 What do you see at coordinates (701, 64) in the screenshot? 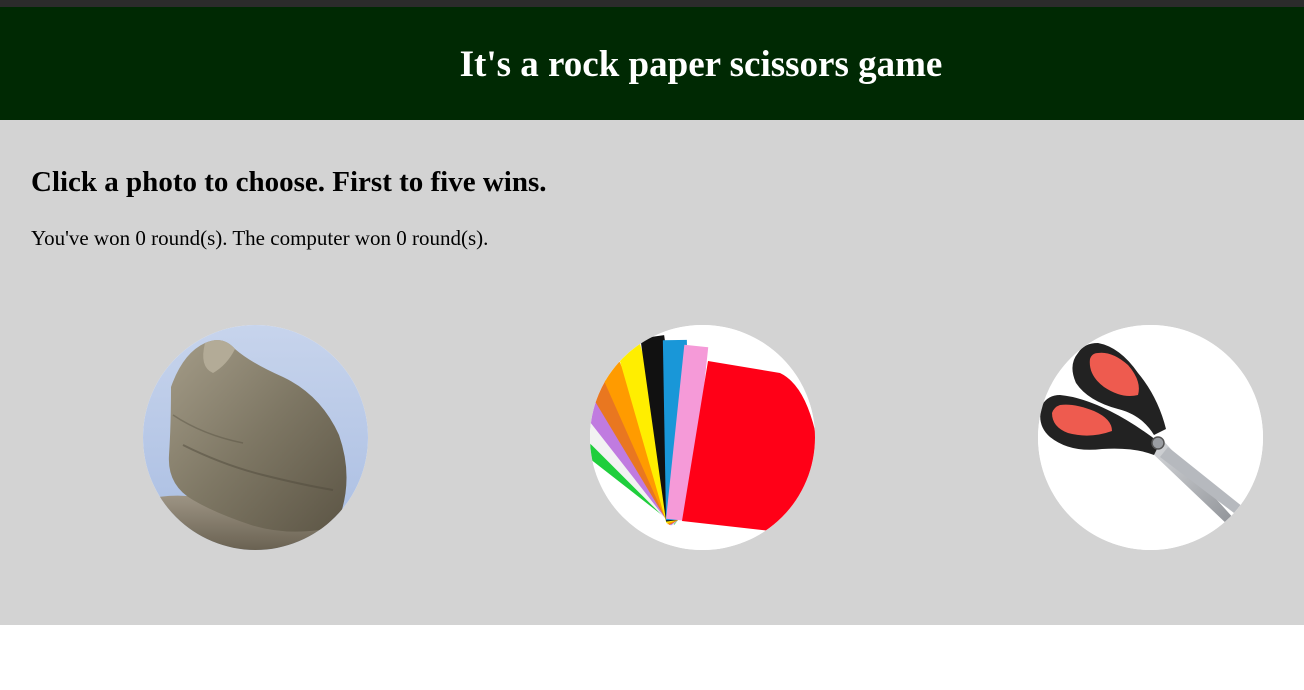
I see `page-title: It's a rock paper scissors game` at bounding box center [701, 64].